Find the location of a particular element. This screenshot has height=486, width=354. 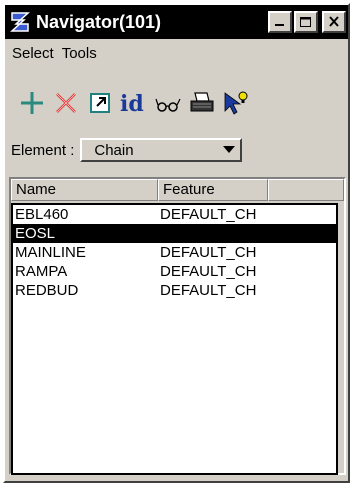

svg-text: id is located at coordinates (132, 104).